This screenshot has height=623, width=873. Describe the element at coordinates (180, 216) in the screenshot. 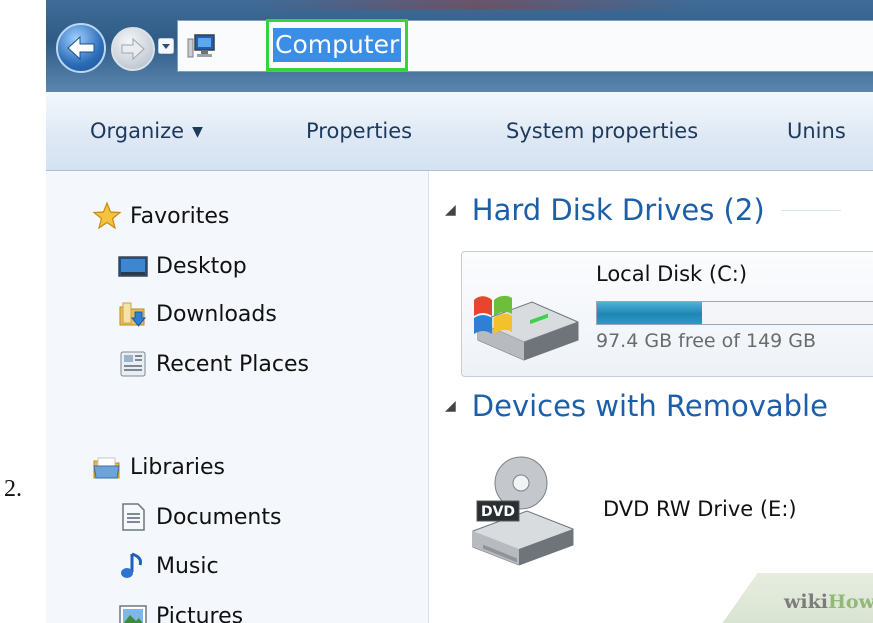

I see `nav-favorites-label: Favorites` at that location.